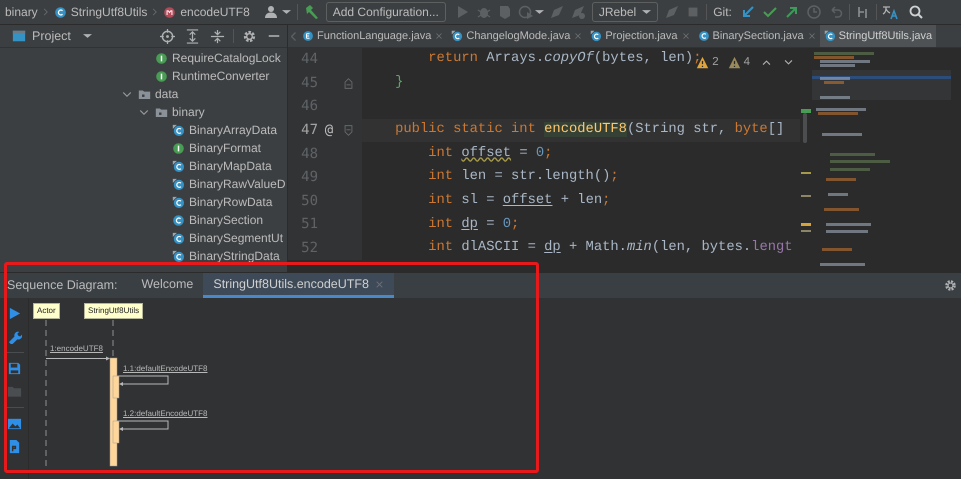  What do you see at coordinates (166, 94) in the screenshot?
I see `tree-item: data` at bounding box center [166, 94].